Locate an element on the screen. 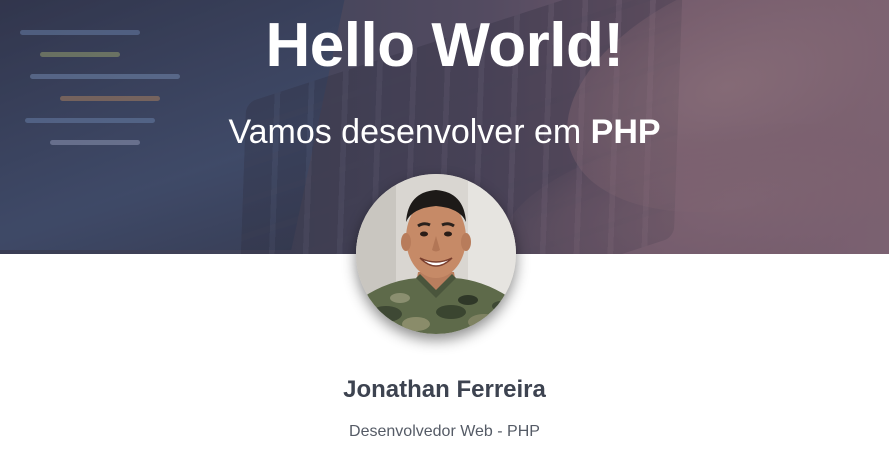 This screenshot has width=889, height=456. profile-role: Desenvolvedor Web - PHP is located at coordinates (444, 431).